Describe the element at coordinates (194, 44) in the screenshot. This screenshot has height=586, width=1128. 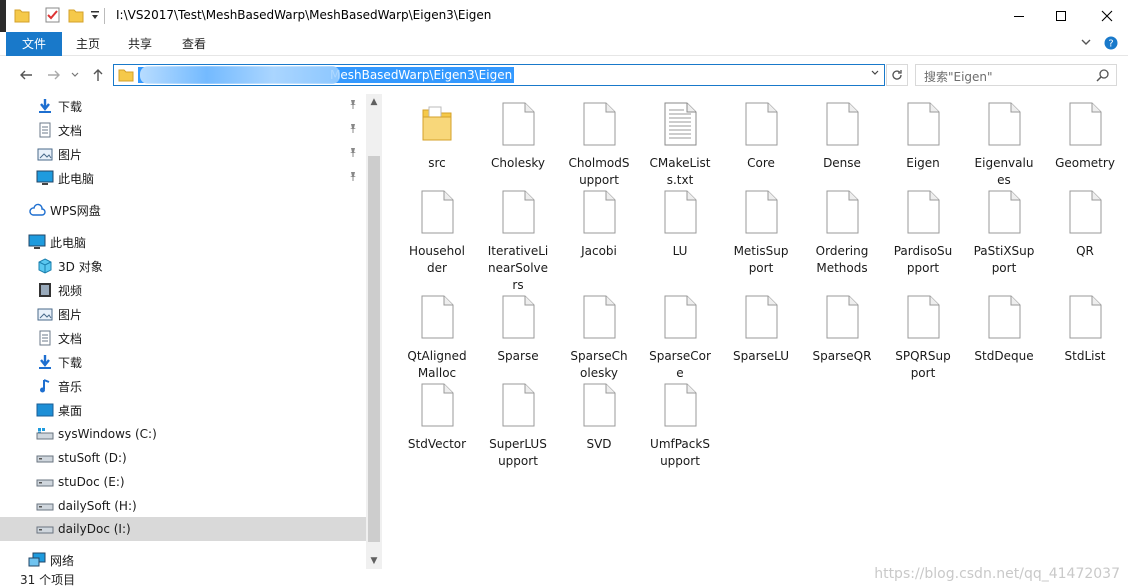
I see `tab-view: 查看` at that location.